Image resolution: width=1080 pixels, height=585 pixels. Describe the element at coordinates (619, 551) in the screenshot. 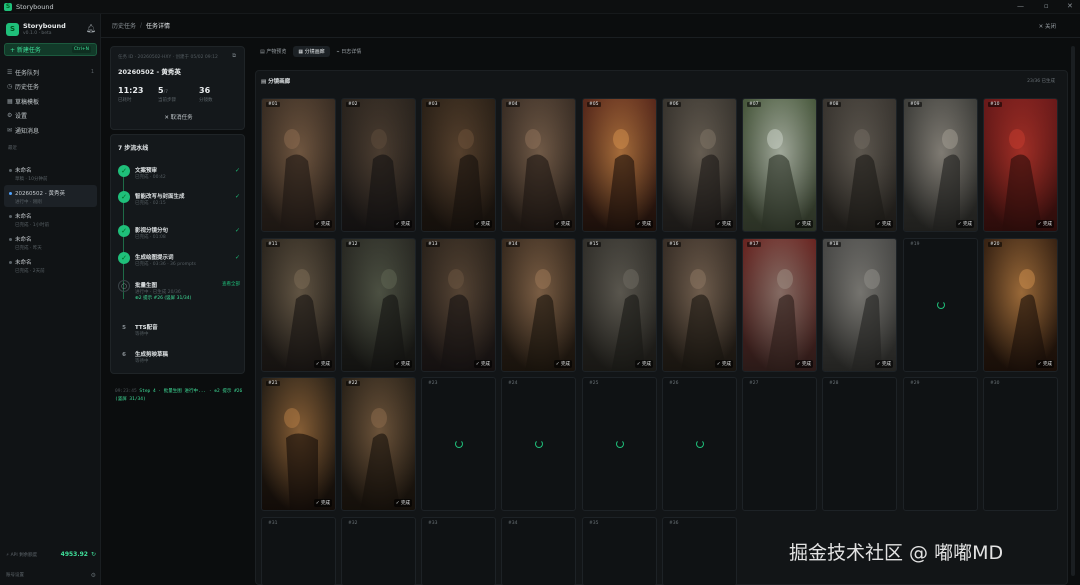

I see `storyboard-tile: #35` at that location.